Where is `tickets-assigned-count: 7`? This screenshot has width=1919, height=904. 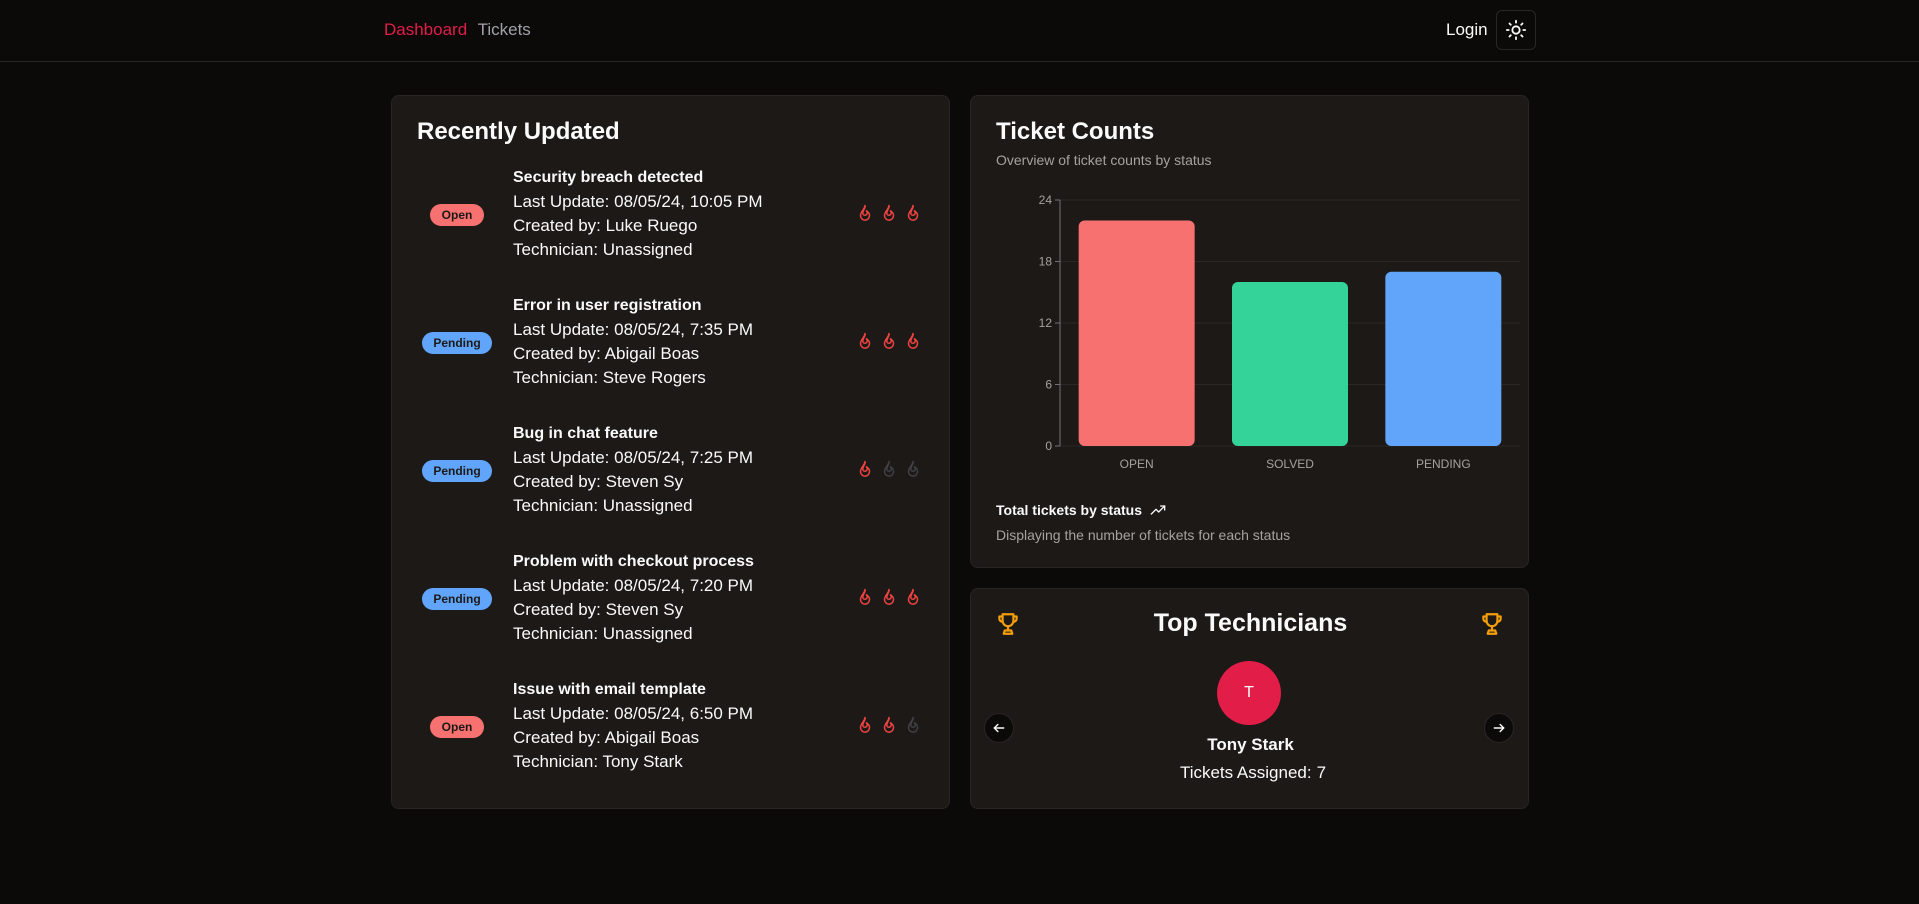
tickets-assigned-count: 7 is located at coordinates (1321, 772).